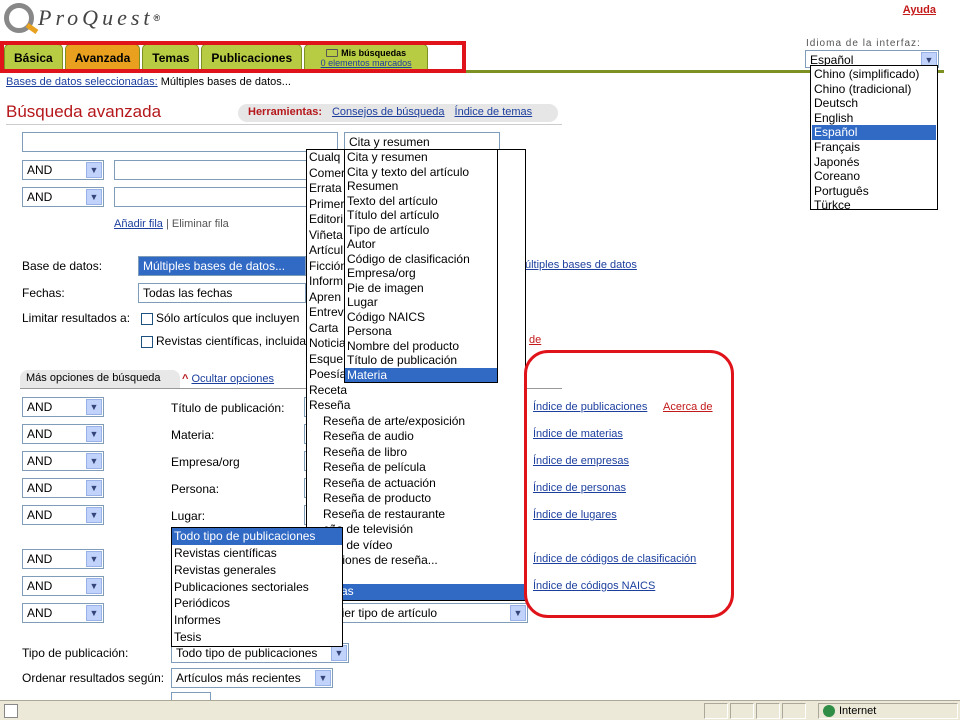 This screenshot has height=720, width=960. I want to click on sort-value: Artículos más recientes, so click(238, 678).